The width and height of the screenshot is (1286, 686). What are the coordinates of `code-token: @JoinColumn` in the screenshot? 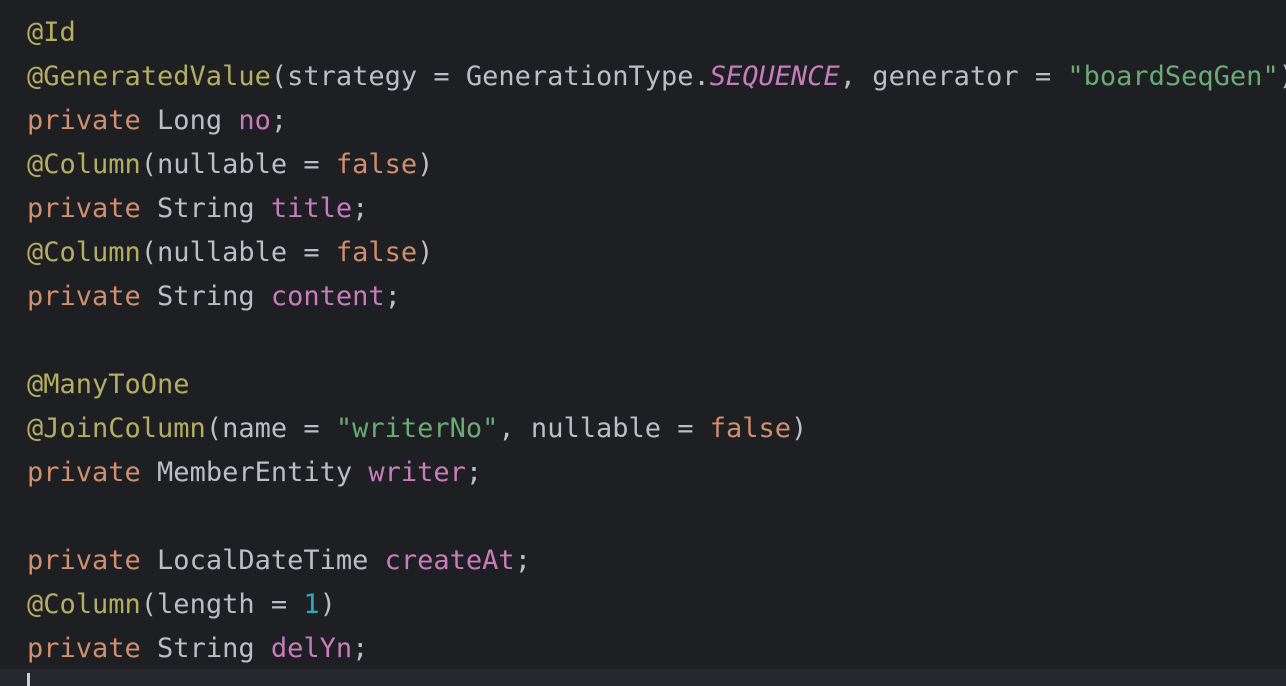 It's located at (116, 428).